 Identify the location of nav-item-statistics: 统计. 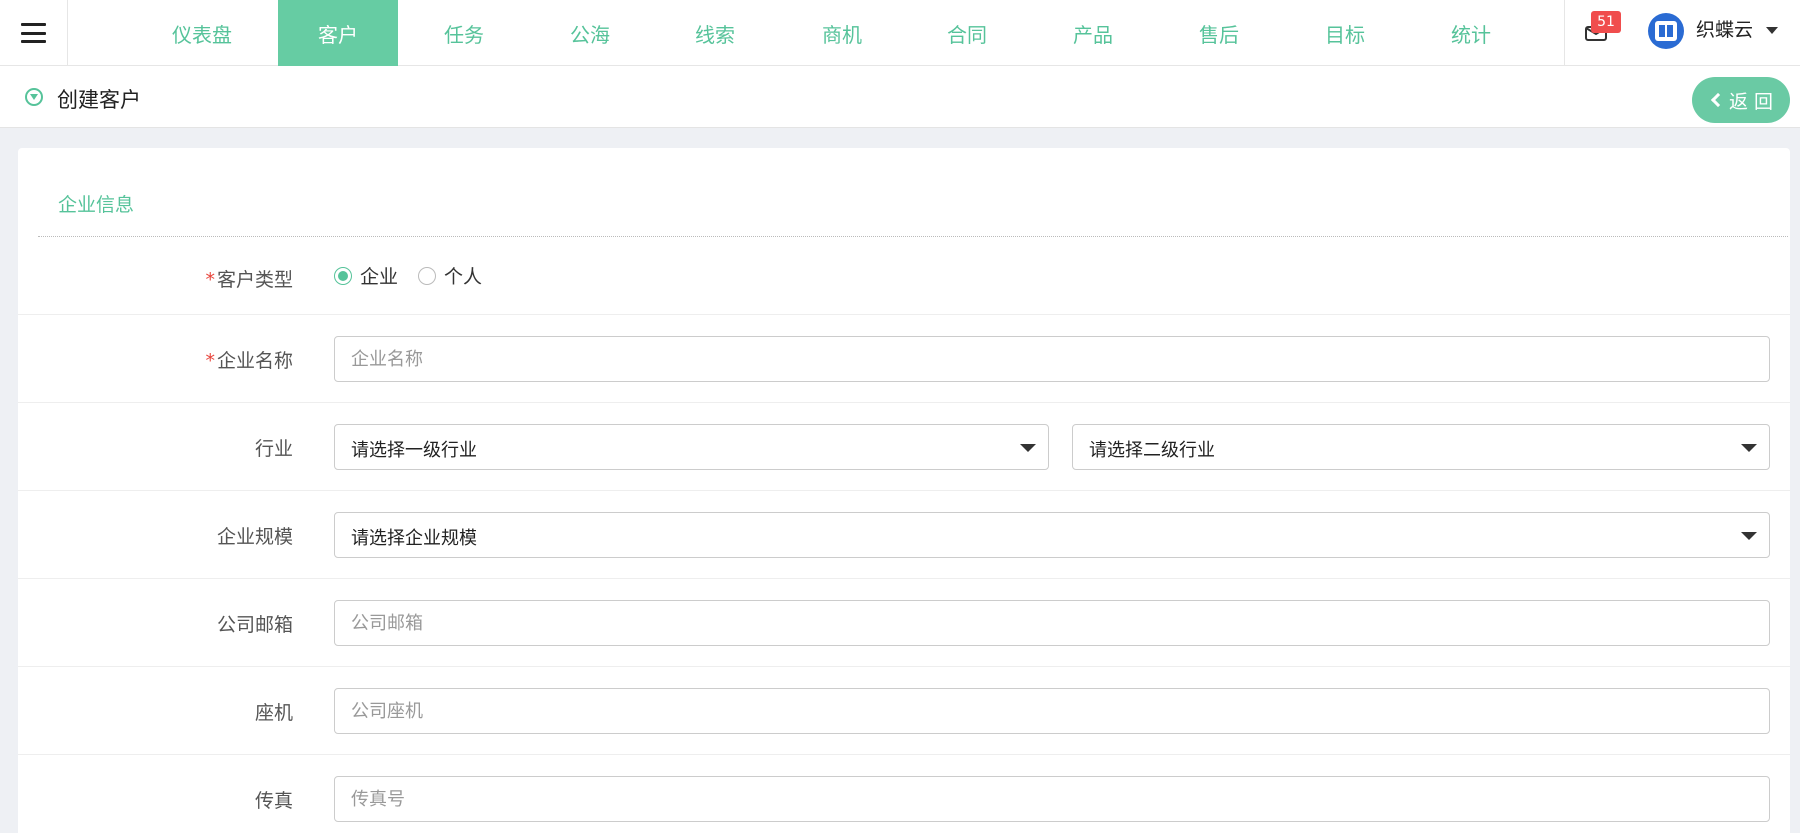
(1471, 33).